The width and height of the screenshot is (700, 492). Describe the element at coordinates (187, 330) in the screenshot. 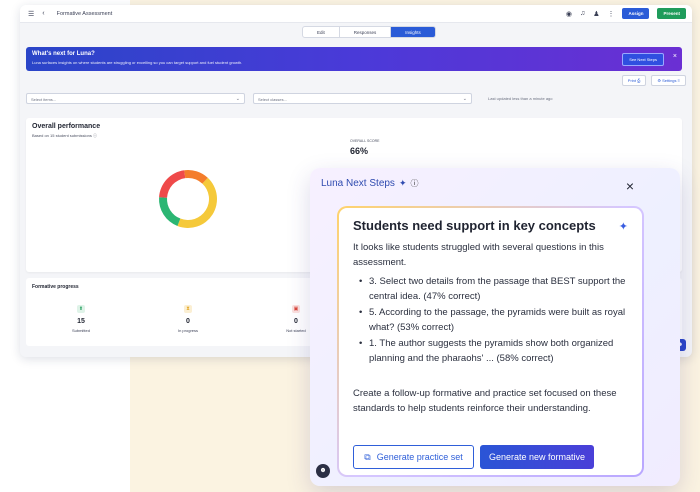

I see `in-progress-label: In progress` at that location.